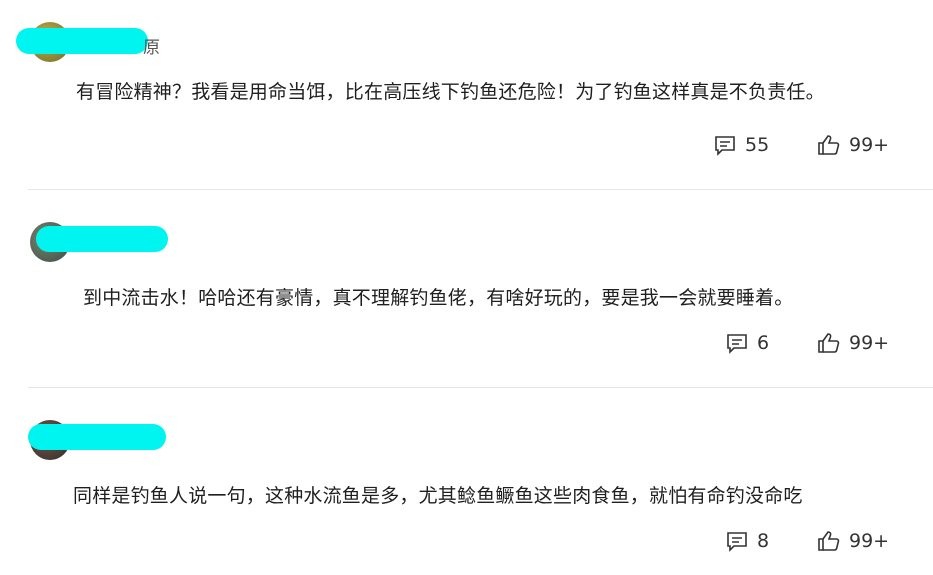  Describe the element at coordinates (438, 496) in the screenshot. I see `comment-text: 同样是钓鱼人说一句，这种水流鱼是多，尤其鲶鱼鳜鱼这些肉食鱼，就怕有命钓没命吃` at that location.